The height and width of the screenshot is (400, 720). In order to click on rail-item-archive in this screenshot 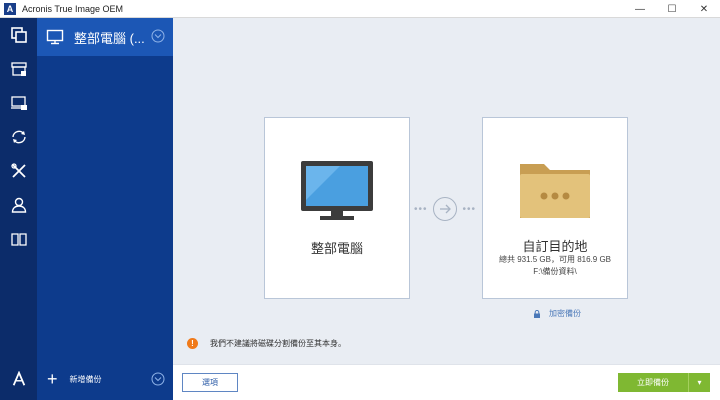, I will do `click(18, 69)`.